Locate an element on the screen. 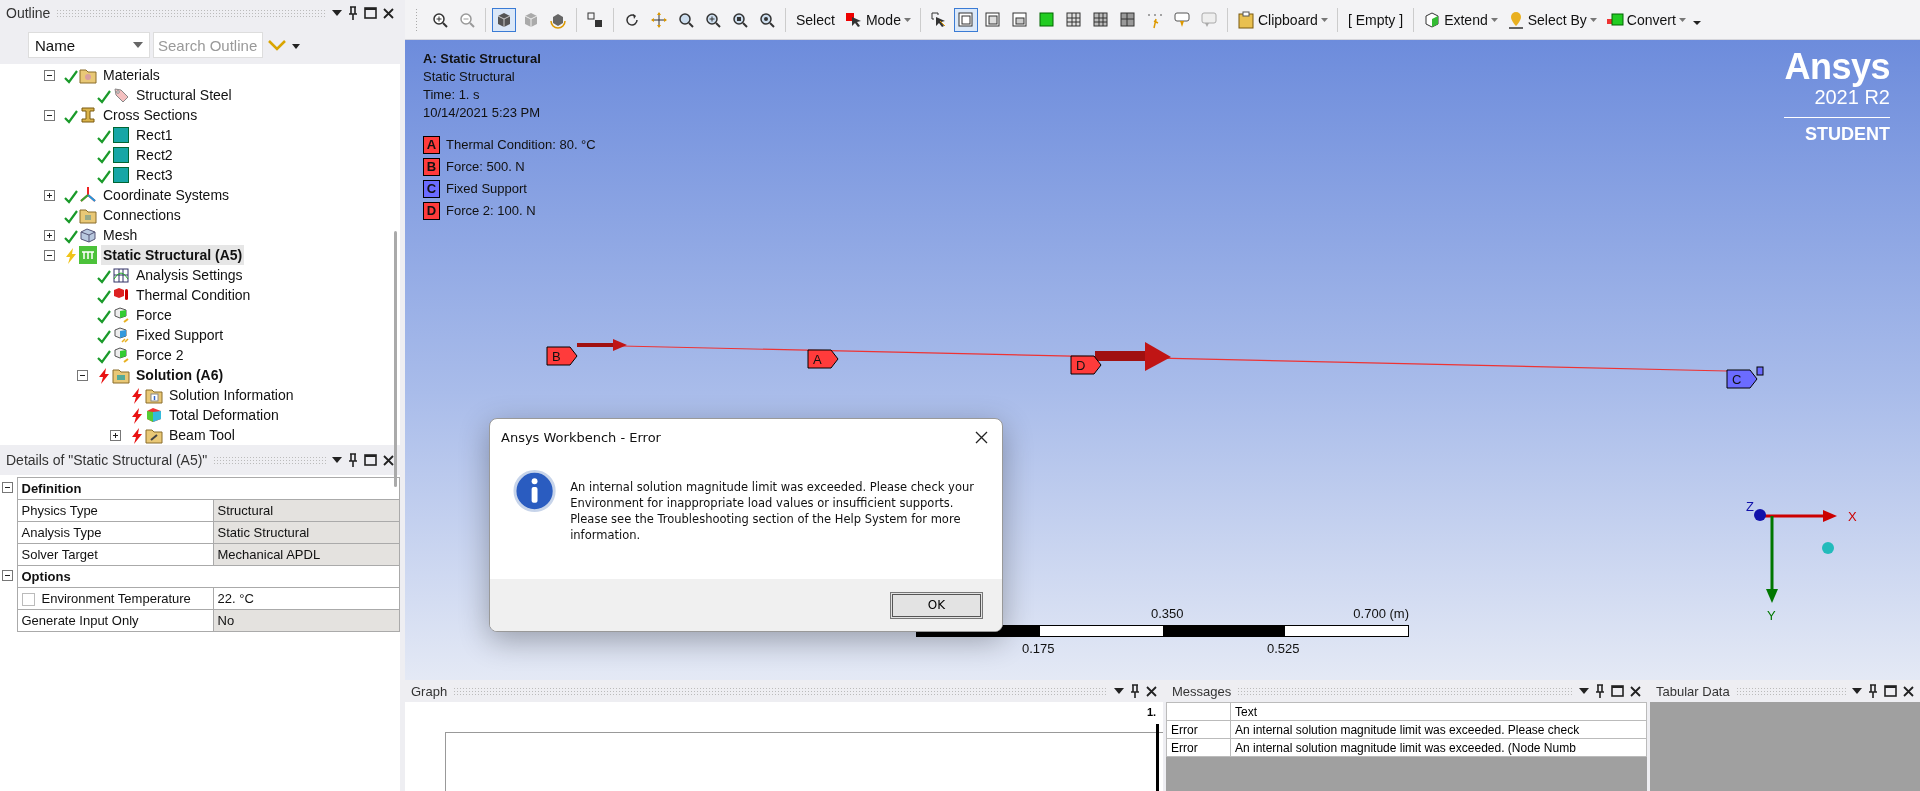 The width and height of the screenshot is (1920, 791). tree-item: Force 2 is located at coordinates (160, 355).